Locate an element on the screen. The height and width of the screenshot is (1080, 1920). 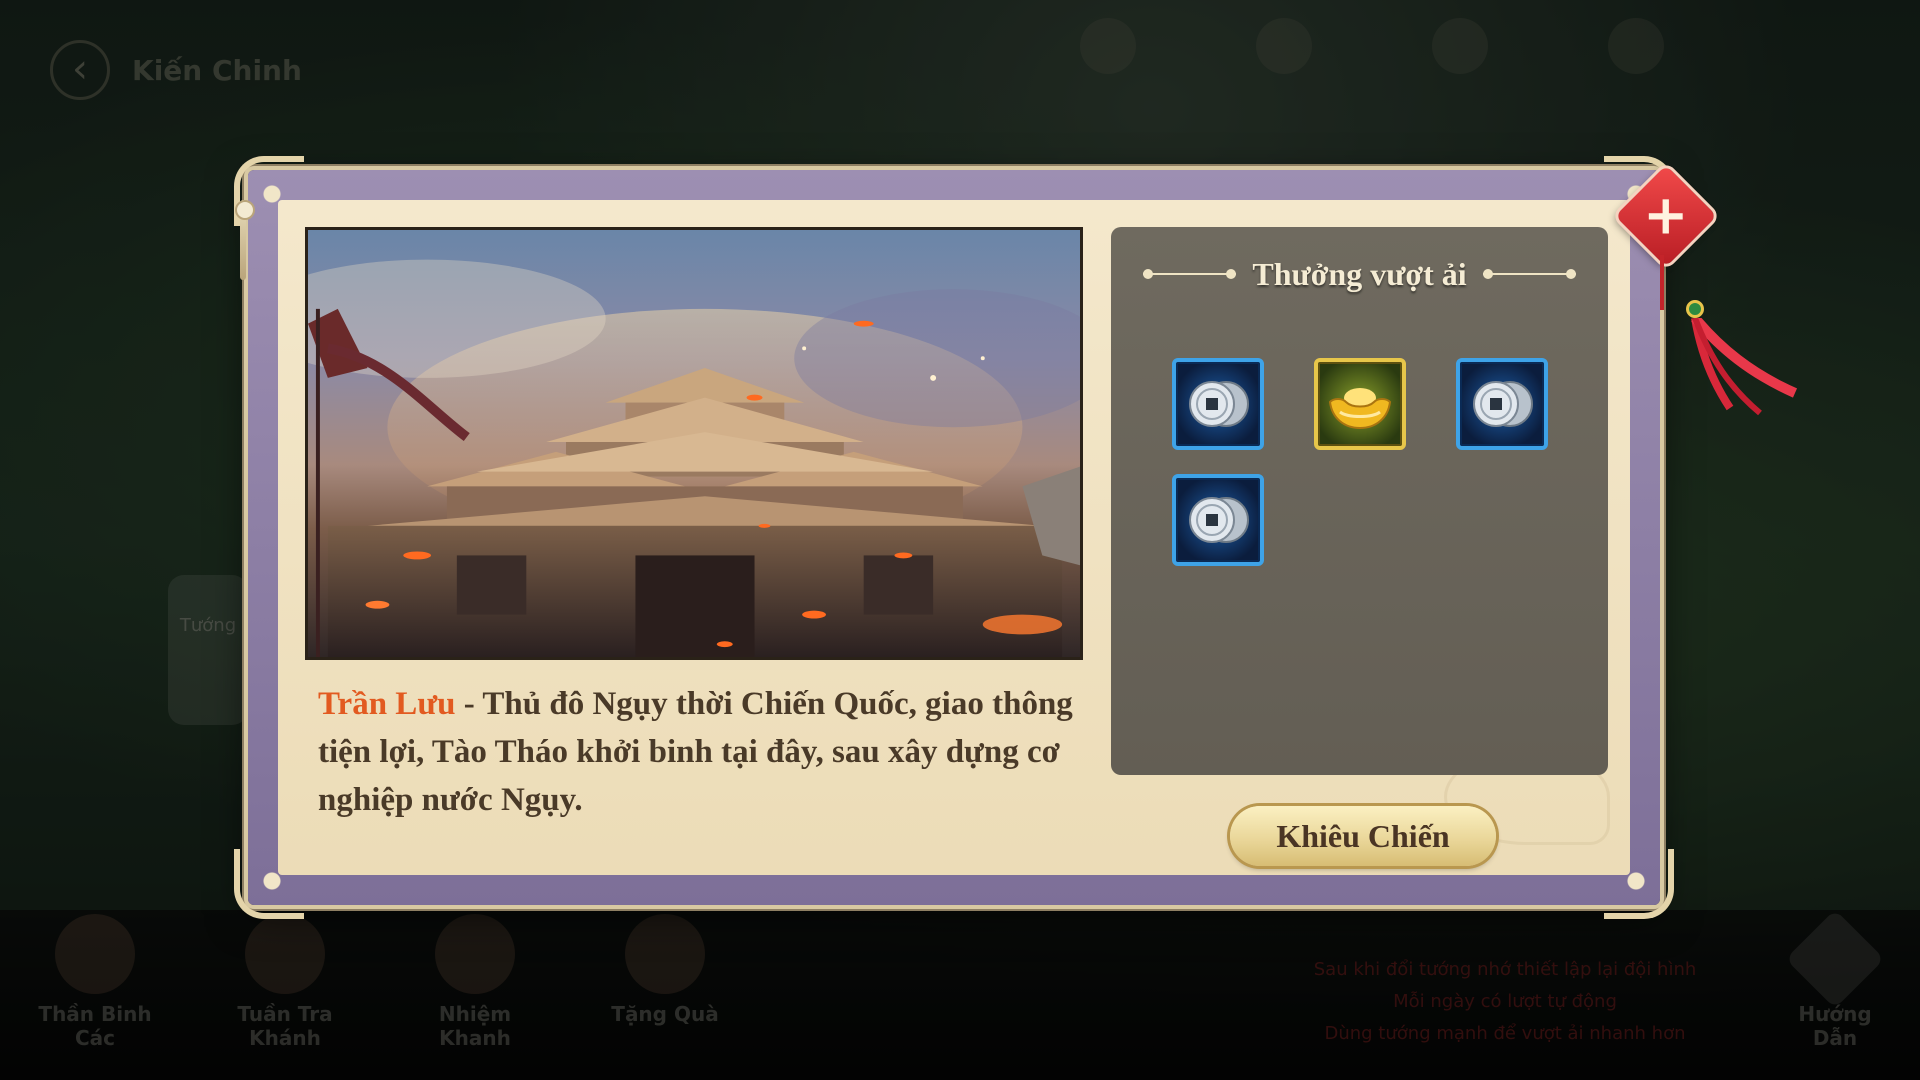
rewards-header: Thưởng vượt ải is located at coordinates (1360, 274).